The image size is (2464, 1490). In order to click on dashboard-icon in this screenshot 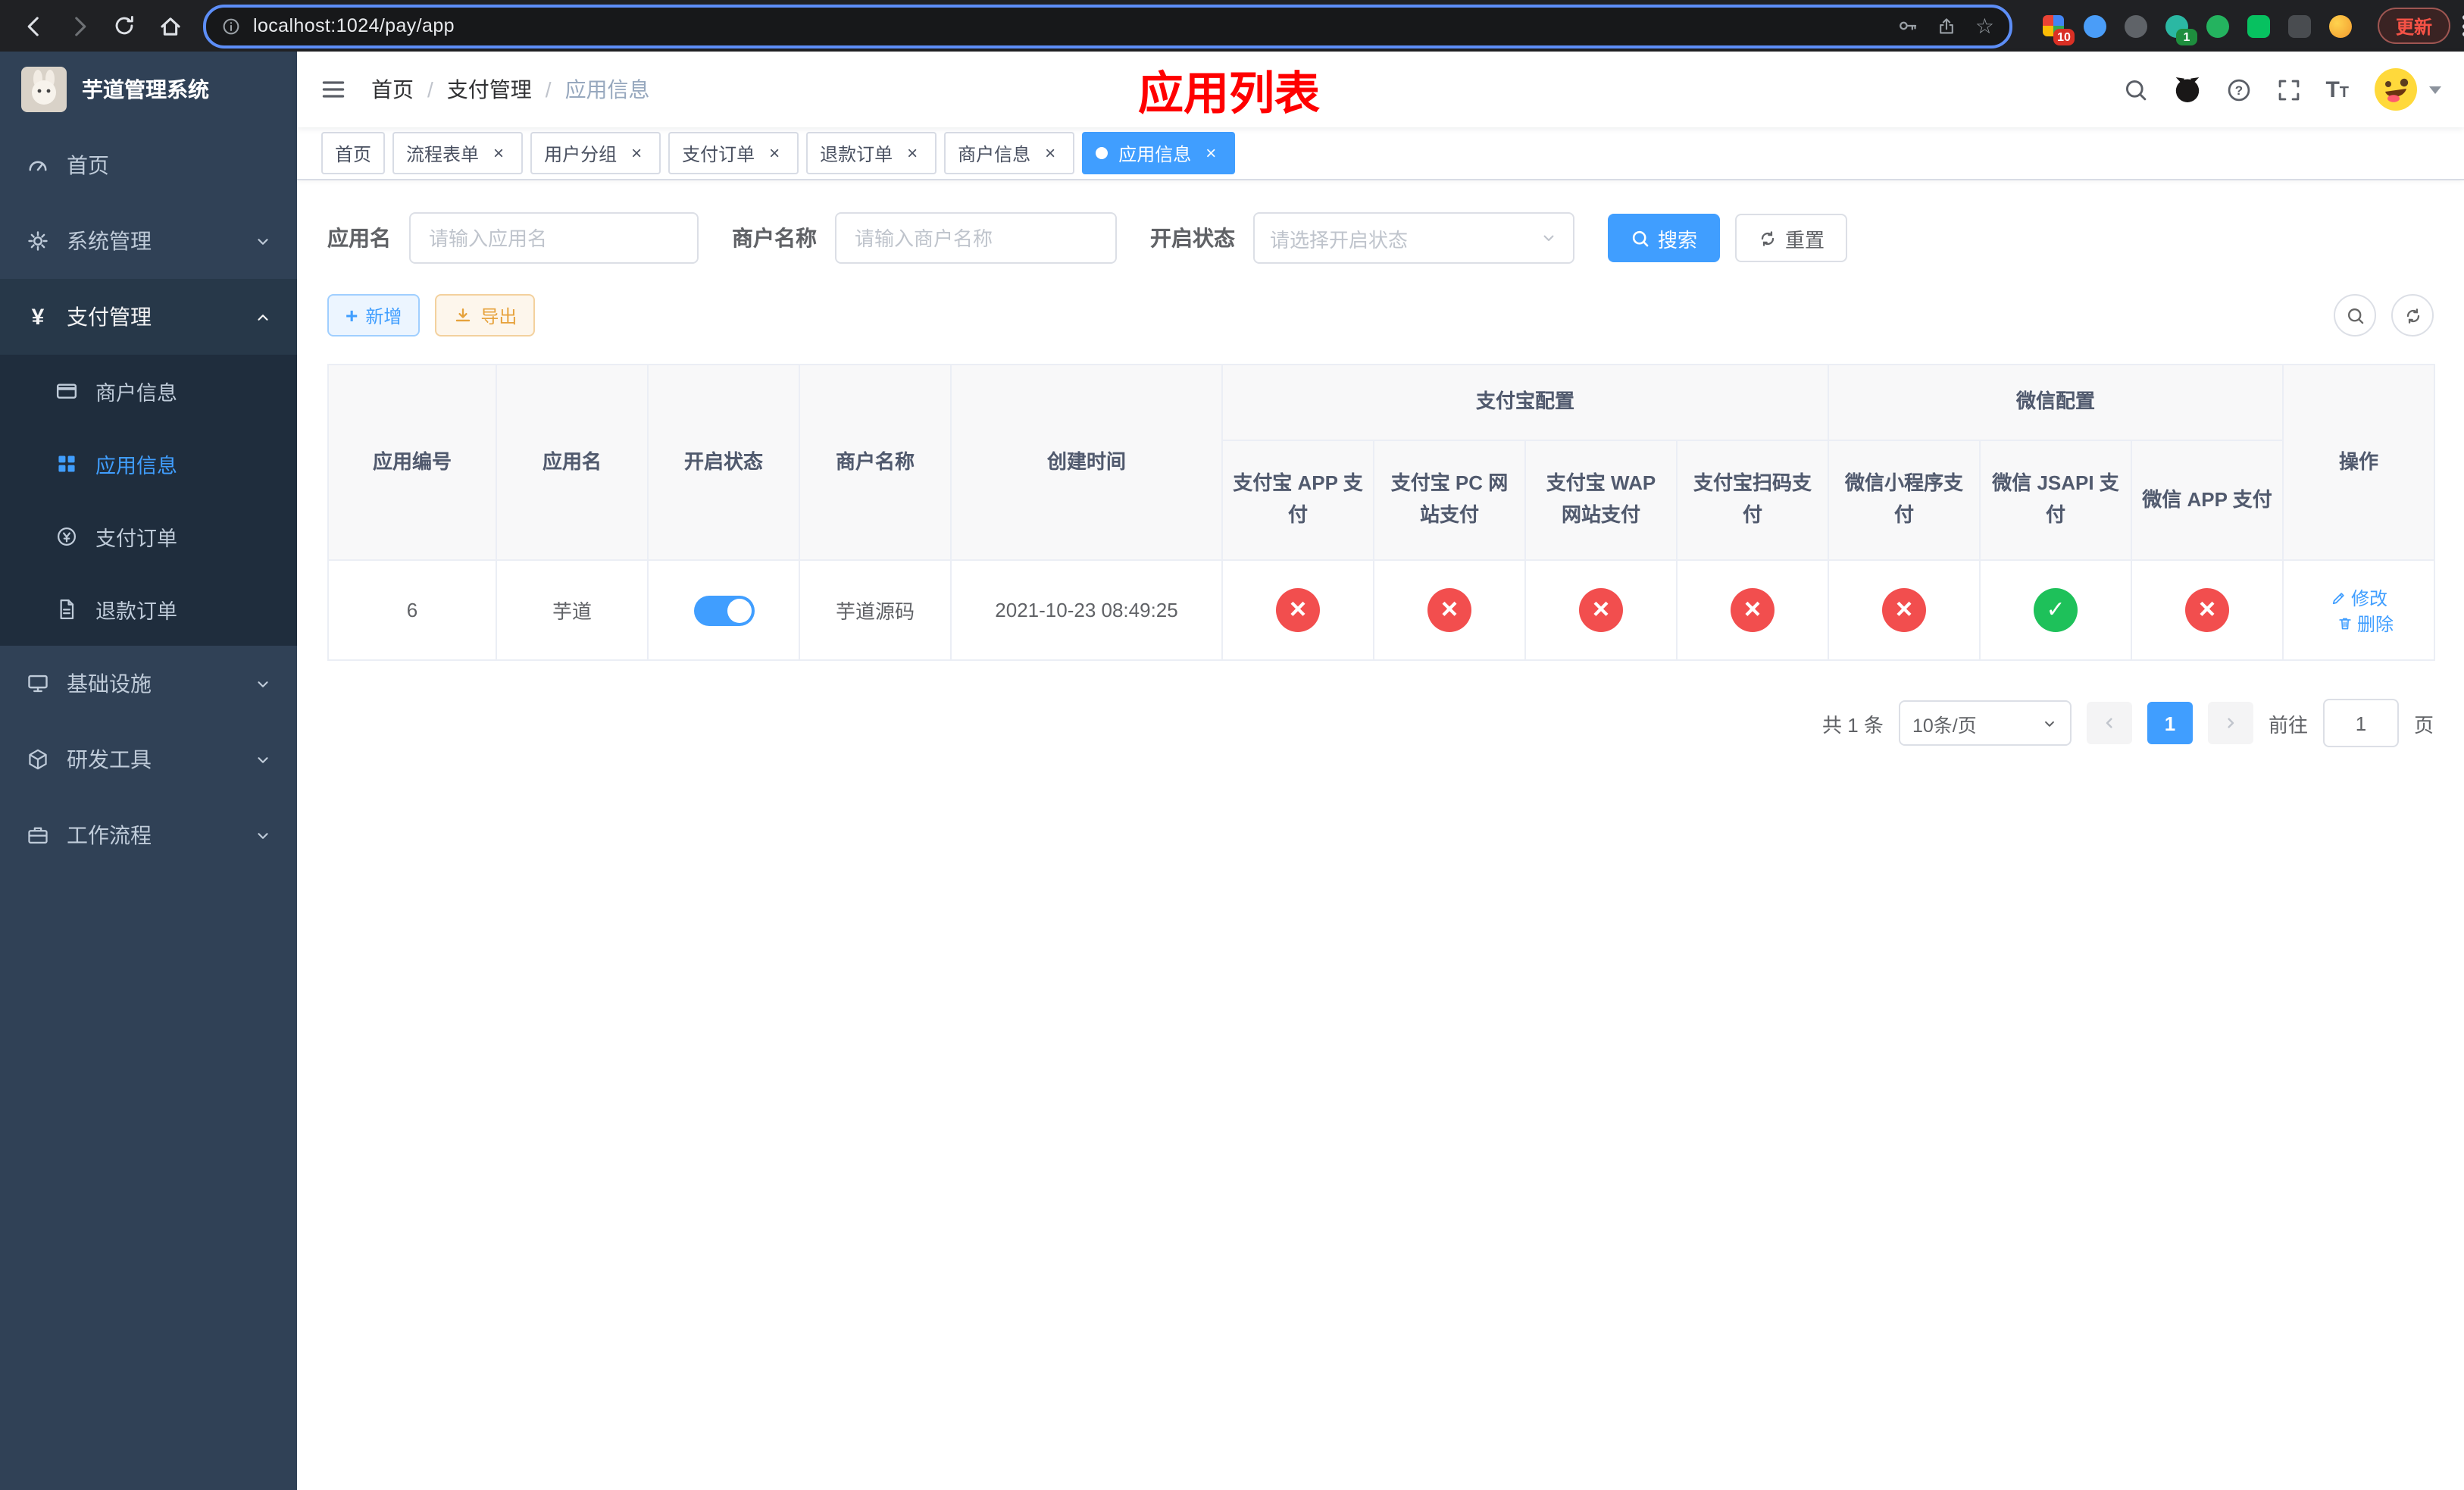, I will do `click(38, 165)`.